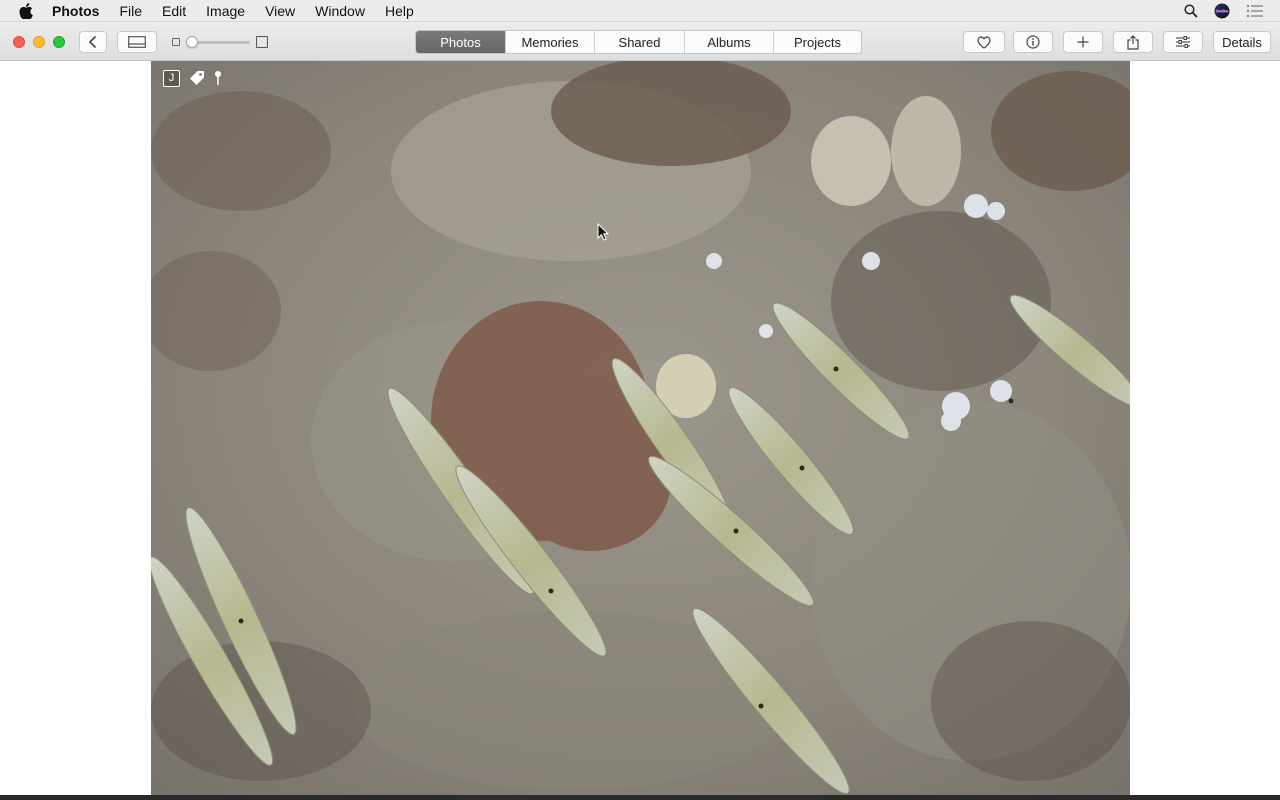 This screenshot has height=800, width=1280. Describe the element at coordinates (218, 78) in the screenshot. I see `location-pin-icon` at that location.